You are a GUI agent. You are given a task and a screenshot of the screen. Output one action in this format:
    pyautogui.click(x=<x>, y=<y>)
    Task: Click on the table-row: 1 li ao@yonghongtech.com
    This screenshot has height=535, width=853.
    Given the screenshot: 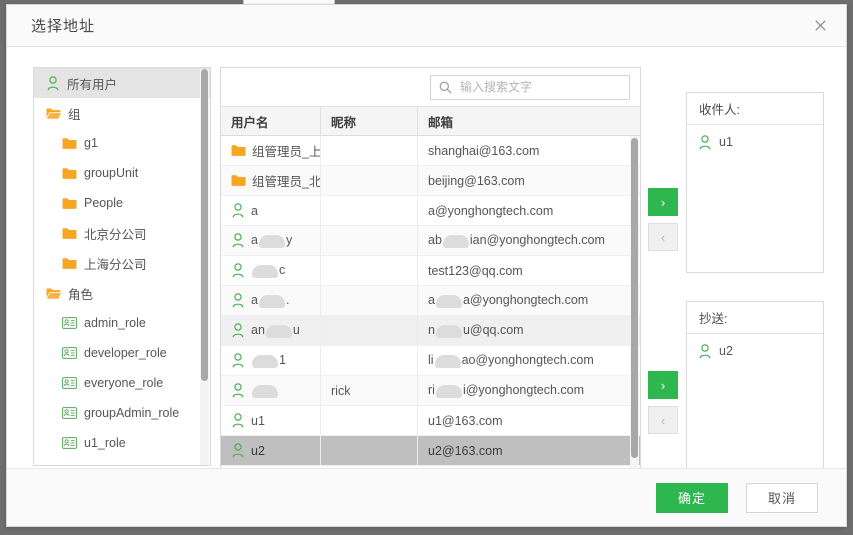 What is the action you would take?
    pyautogui.click(x=430, y=361)
    